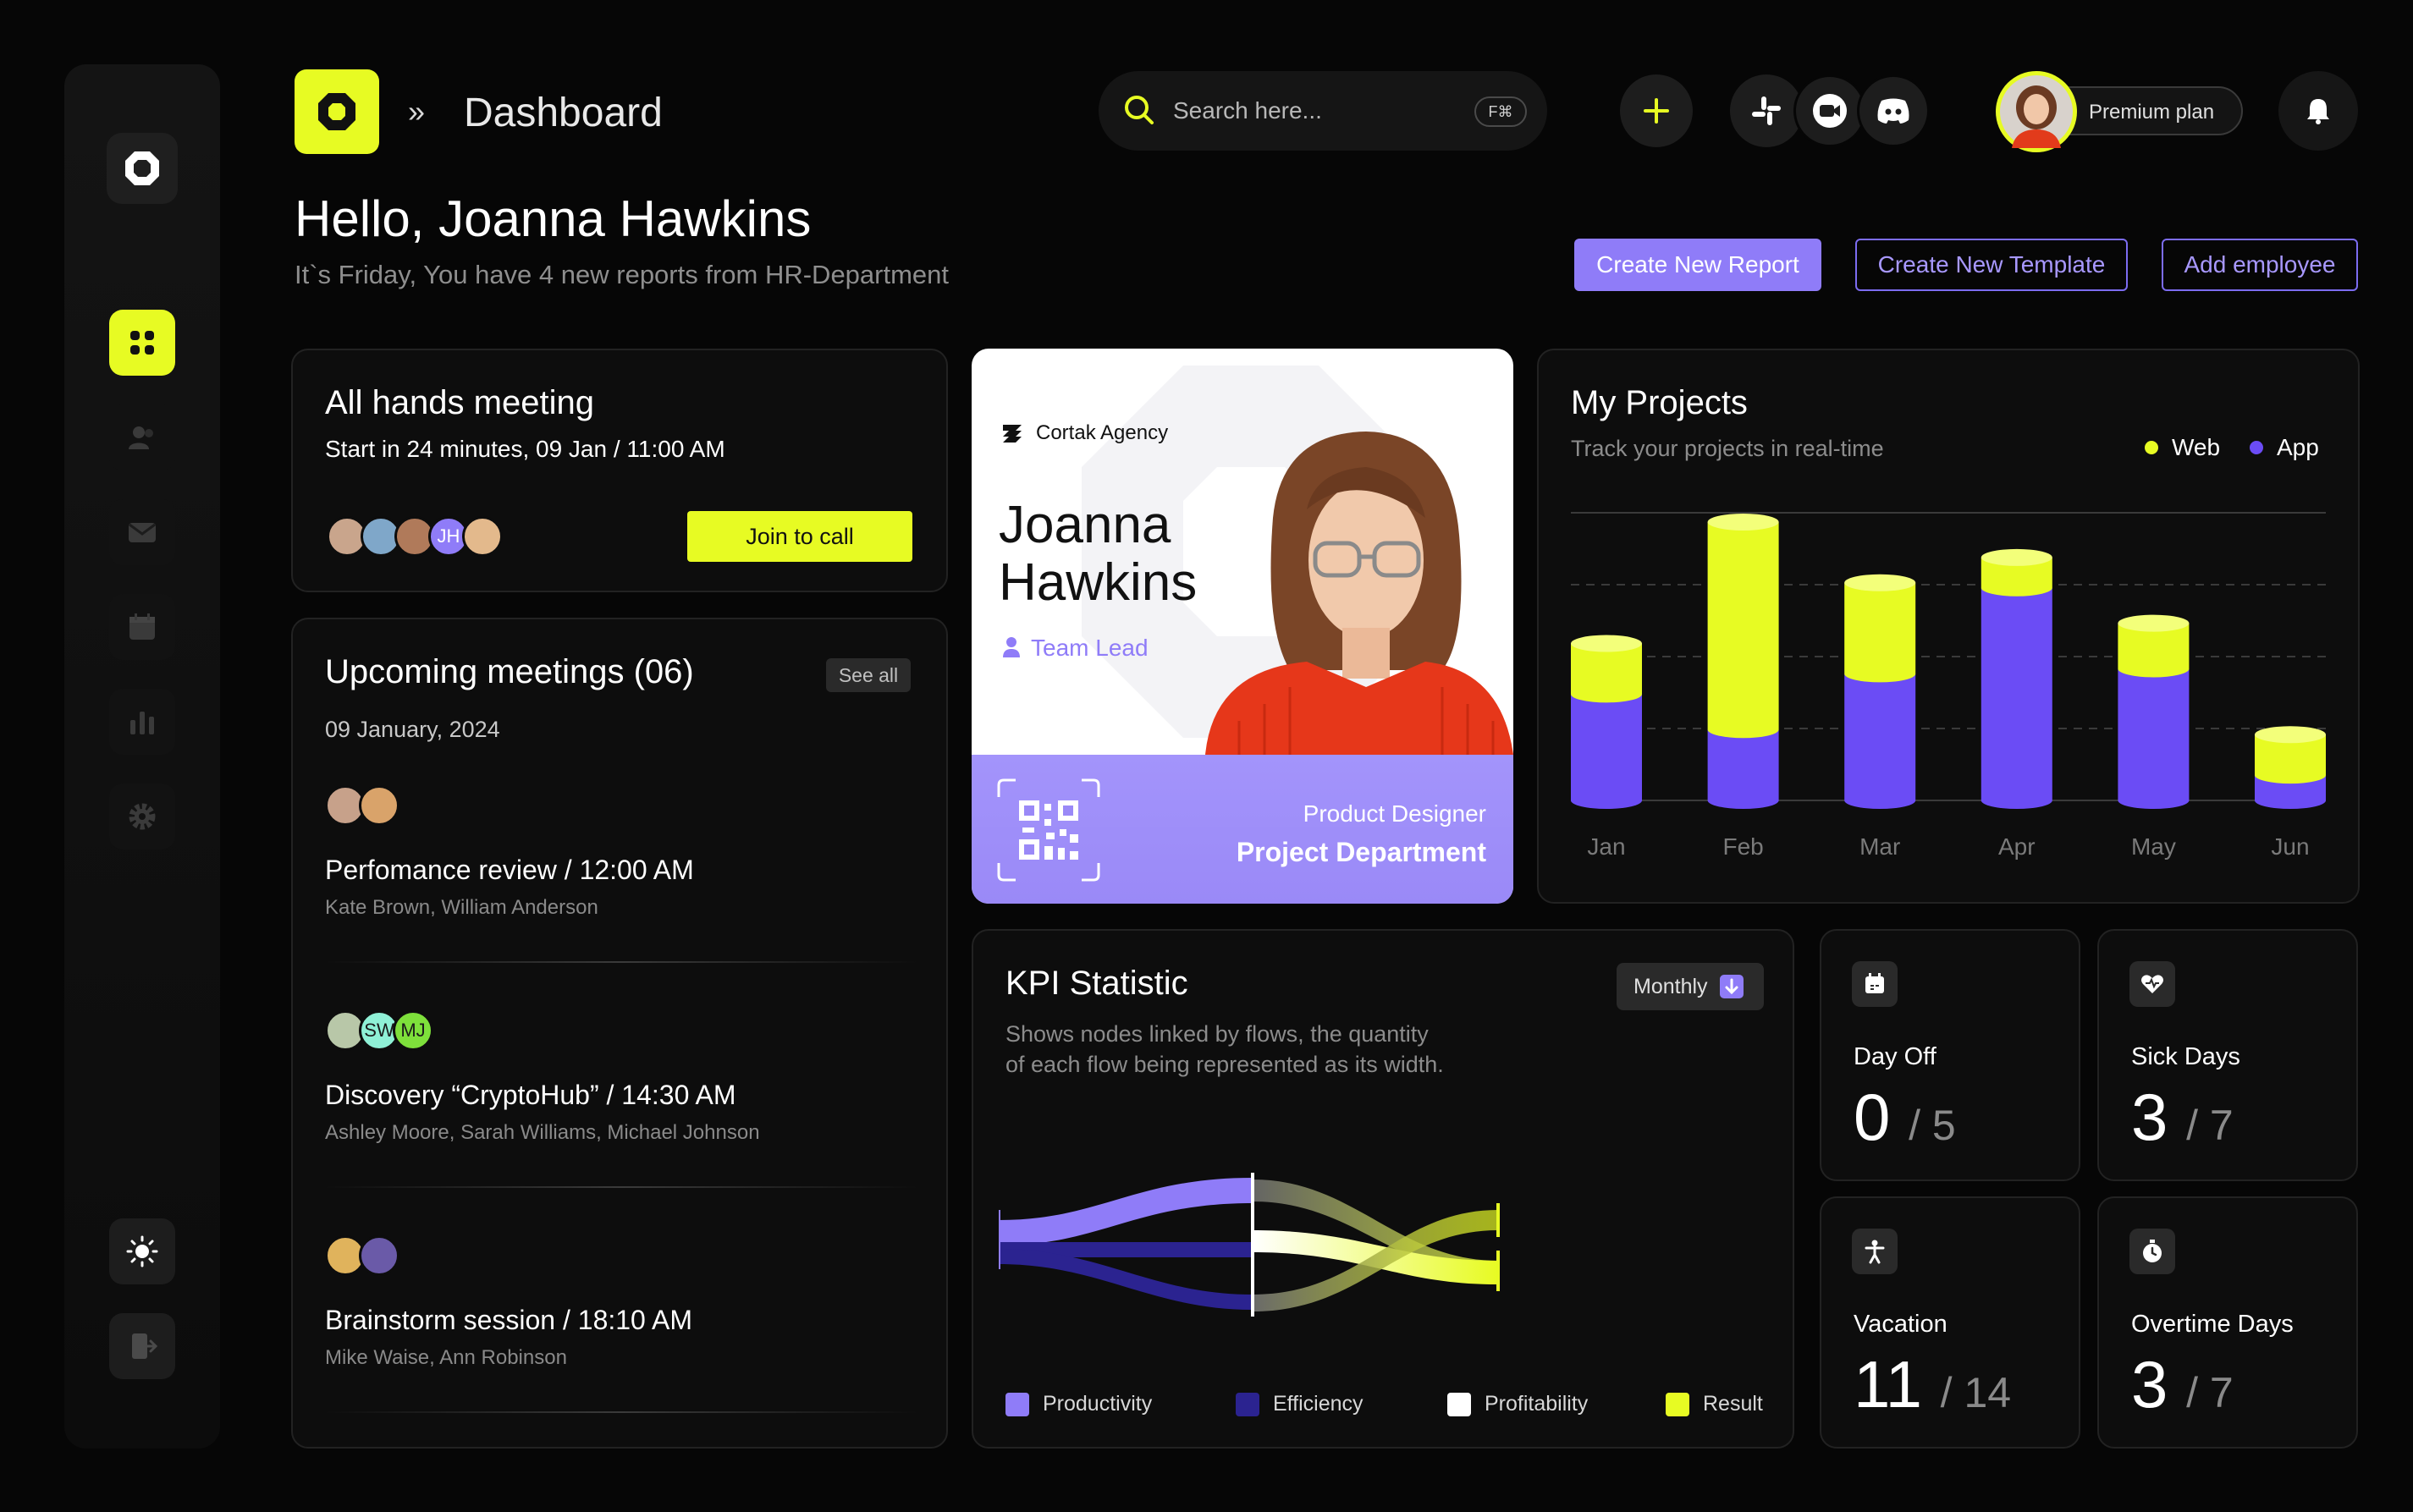 This screenshot has width=2413, height=1512. I want to click on stat-label: Day Off, so click(1895, 1056).